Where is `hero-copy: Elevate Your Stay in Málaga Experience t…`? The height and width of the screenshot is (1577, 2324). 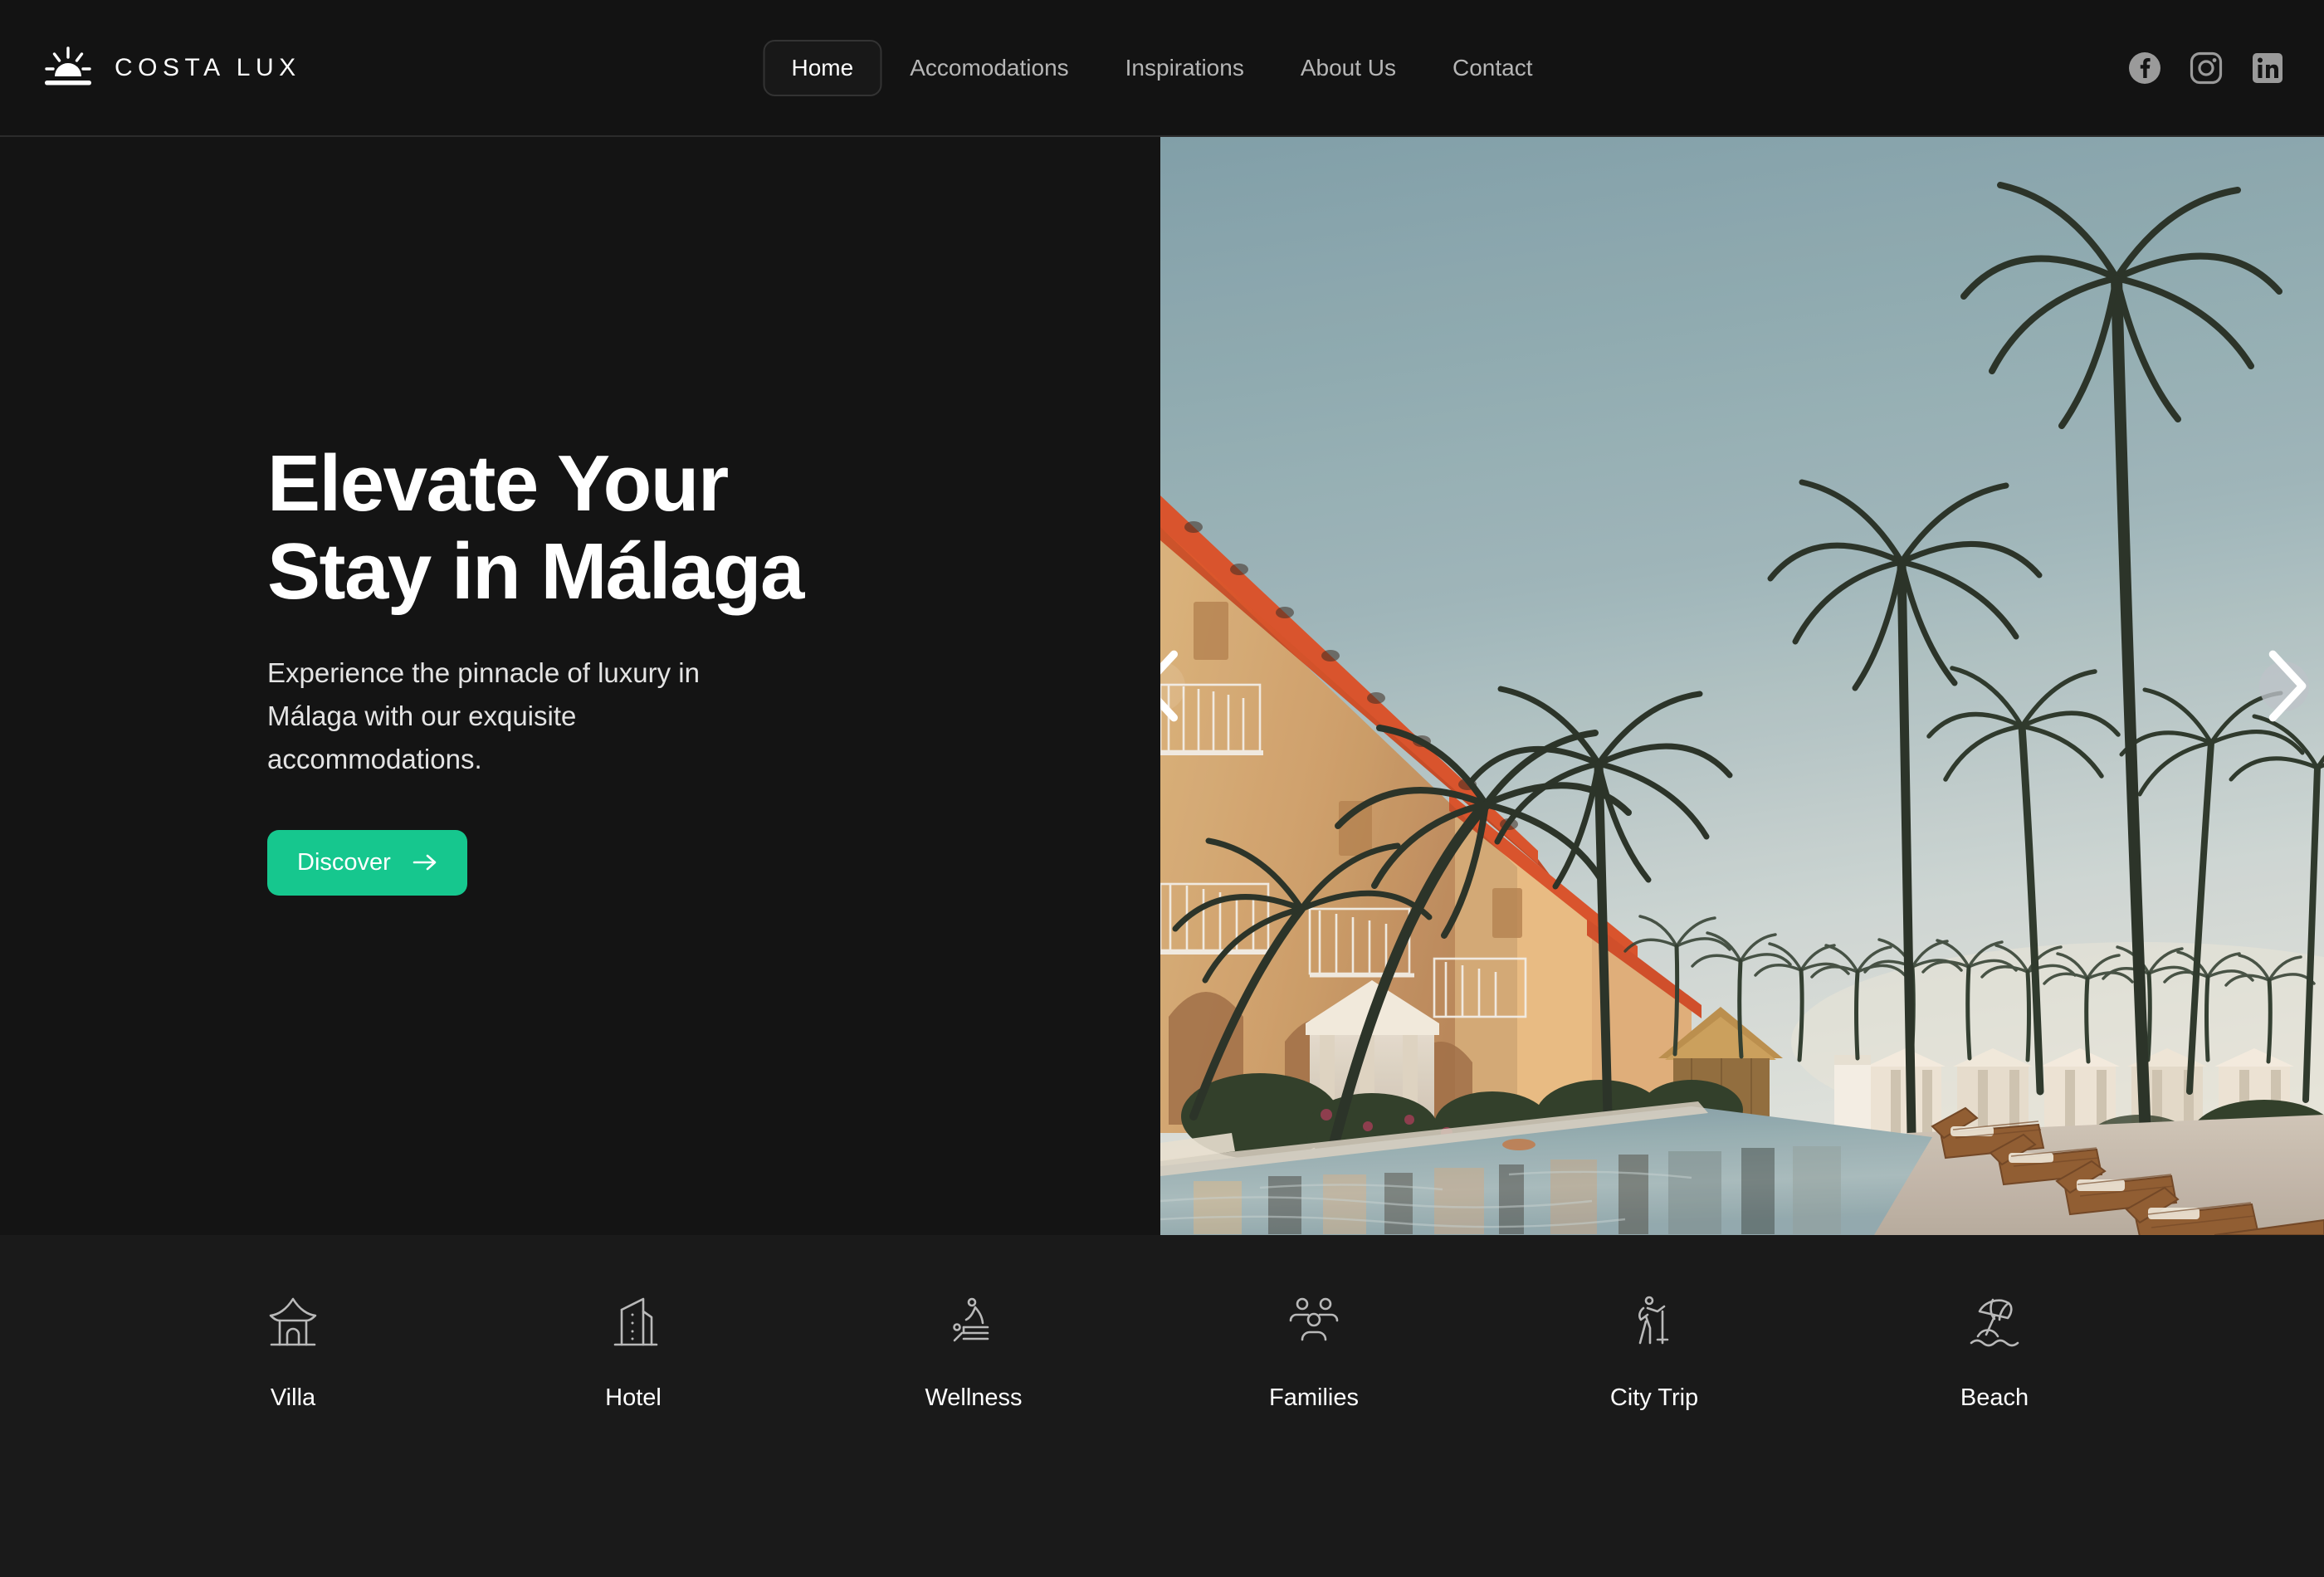
hero-copy: Elevate Your Stay in Málaga Experience t… is located at coordinates (632, 668).